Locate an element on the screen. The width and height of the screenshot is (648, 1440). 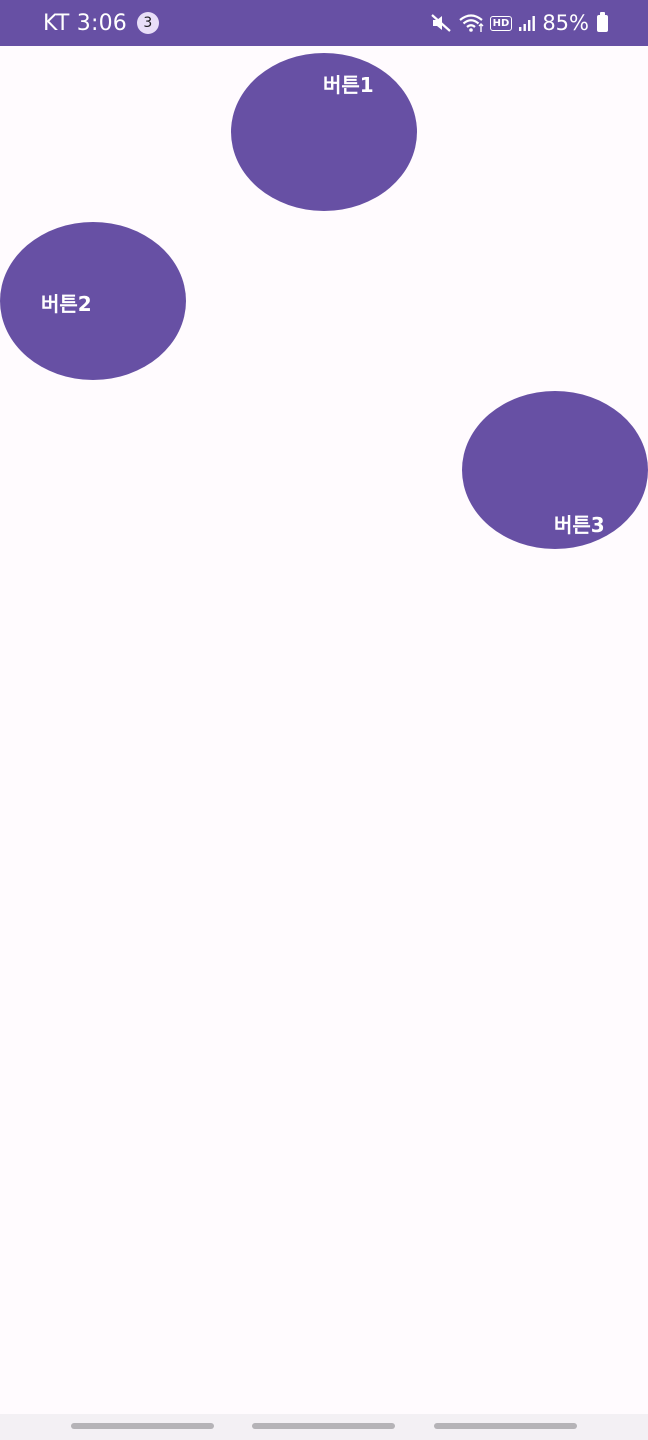
nav-recents-handle is located at coordinates (142, 1426).